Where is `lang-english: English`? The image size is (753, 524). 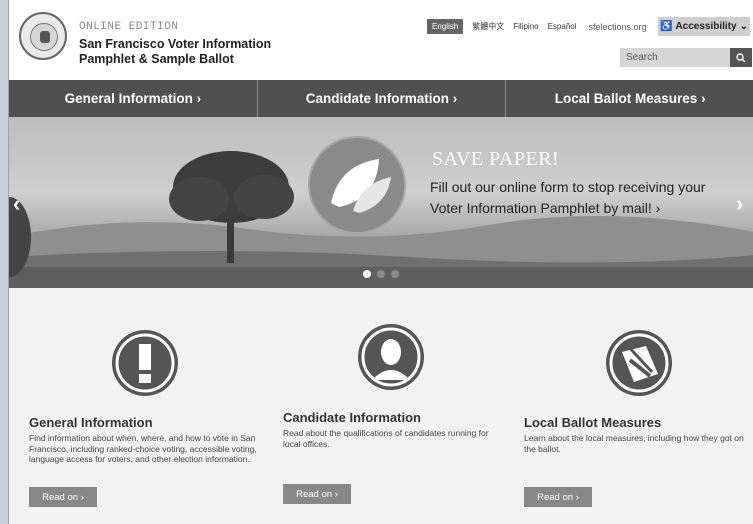
lang-english: English is located at coordinates (445, 26).